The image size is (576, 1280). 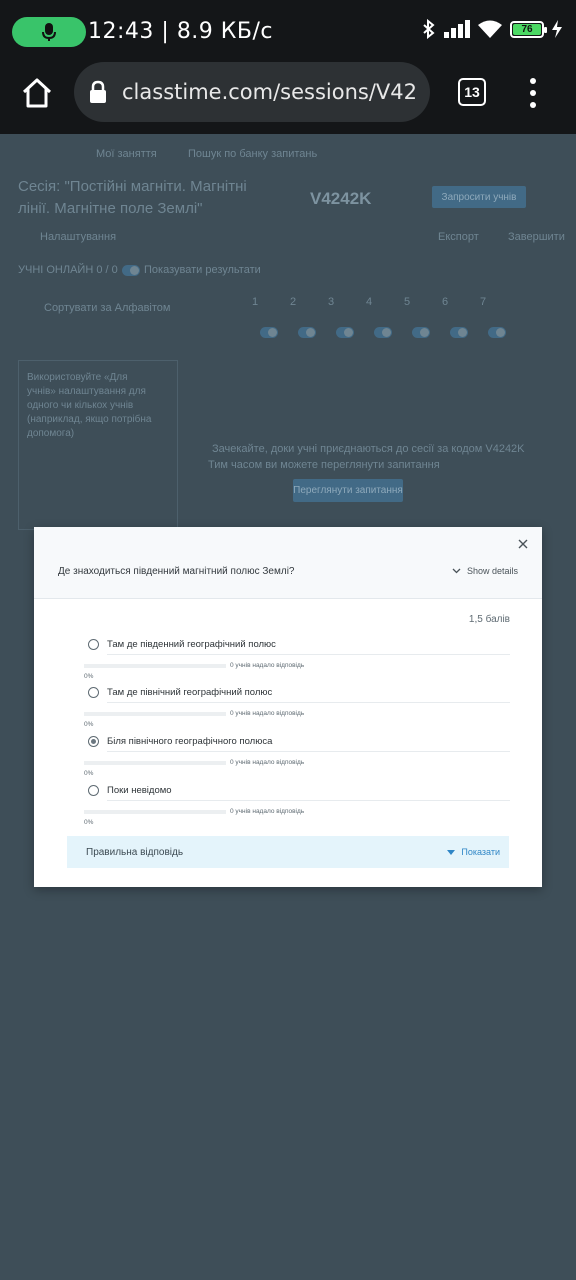 I want to click on session-code: V4242K, so click(x=341, y=198).